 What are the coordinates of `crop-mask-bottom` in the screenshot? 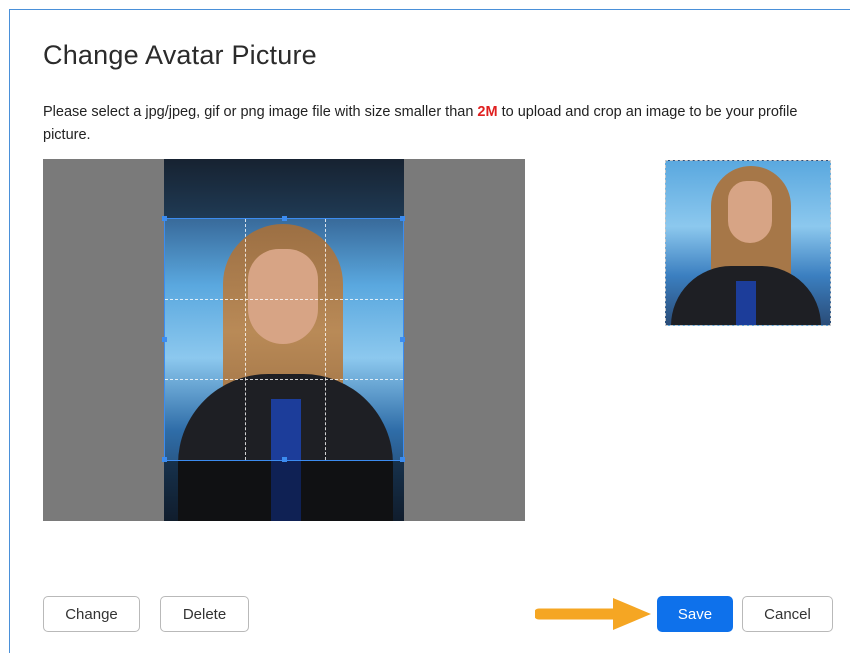 It's located at (284, 491).